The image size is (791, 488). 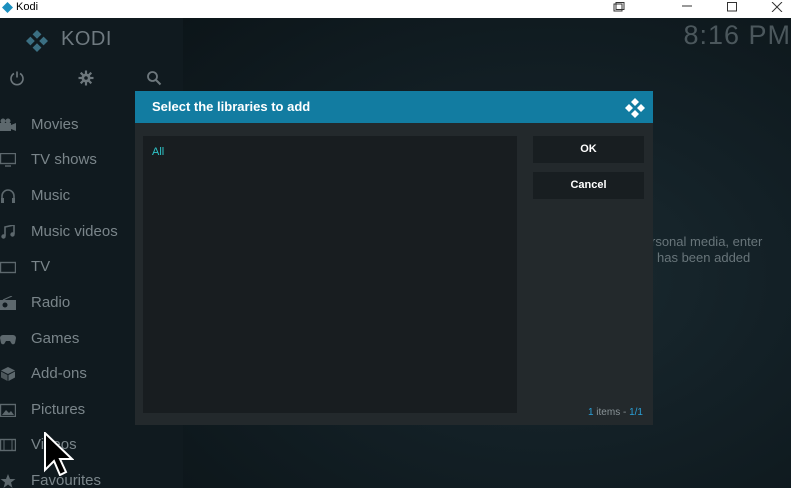 What do you see at coordinates (8, 445) in the screenshot?
I see `film-icon` at bounding box center [8, 445].